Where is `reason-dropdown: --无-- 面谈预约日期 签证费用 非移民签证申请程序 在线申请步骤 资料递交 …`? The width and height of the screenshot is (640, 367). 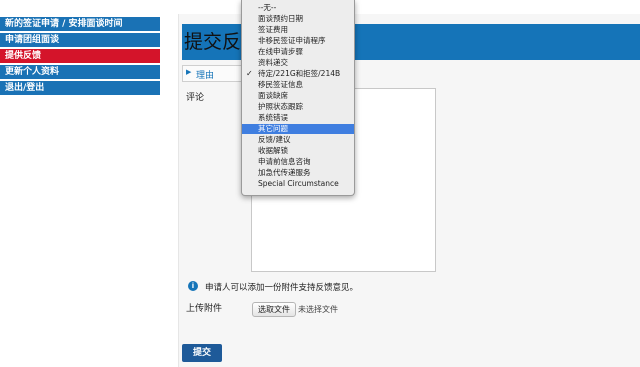
reason-dropdown: --无-- 面谈预约日期 签证费用 非移民签证申请程序 在线申请步骤 资料递交 … is located at coordinates (298, 98).